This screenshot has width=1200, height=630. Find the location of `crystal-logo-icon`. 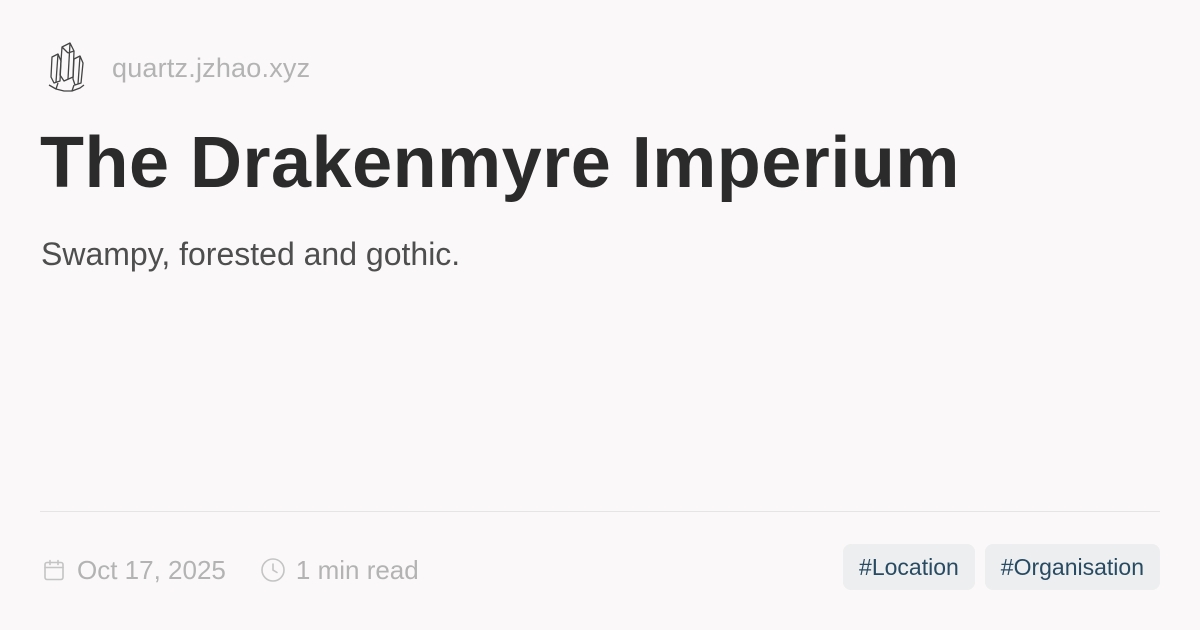

crystal-logo-icon is located at coordinates (66, 68).